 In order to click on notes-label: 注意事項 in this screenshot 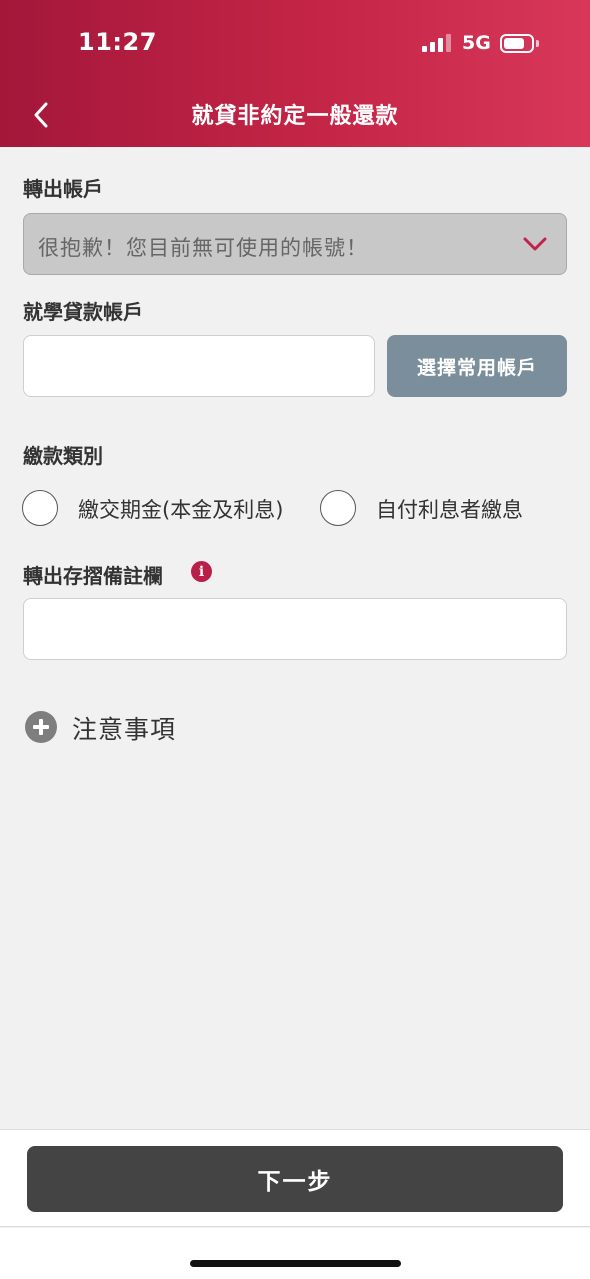, I will do `click(124, 729)`.